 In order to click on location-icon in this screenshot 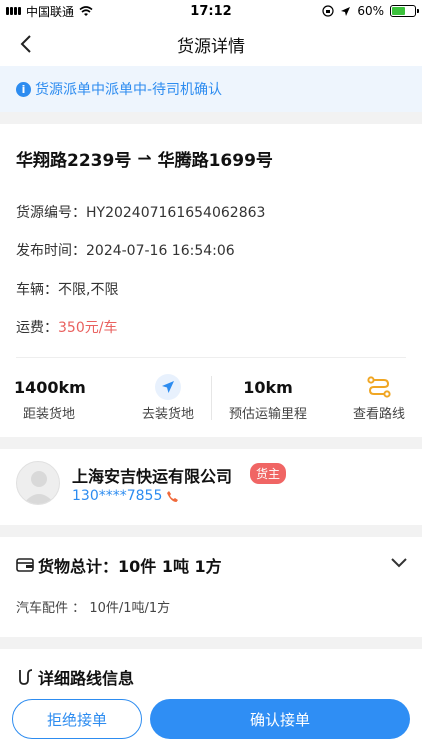, I will do `click(346, 11)`.